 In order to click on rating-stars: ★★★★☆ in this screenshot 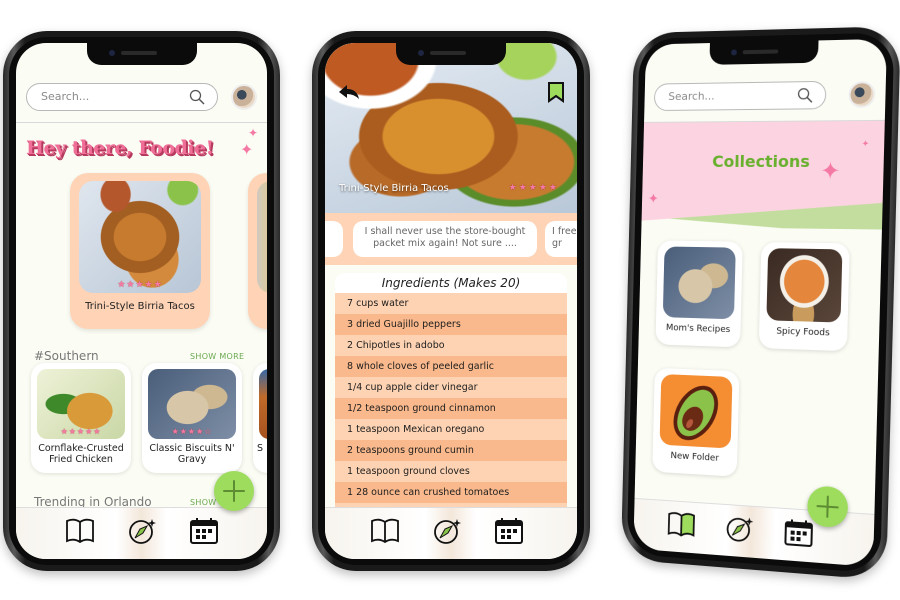, I will do `click(192, 431)`.